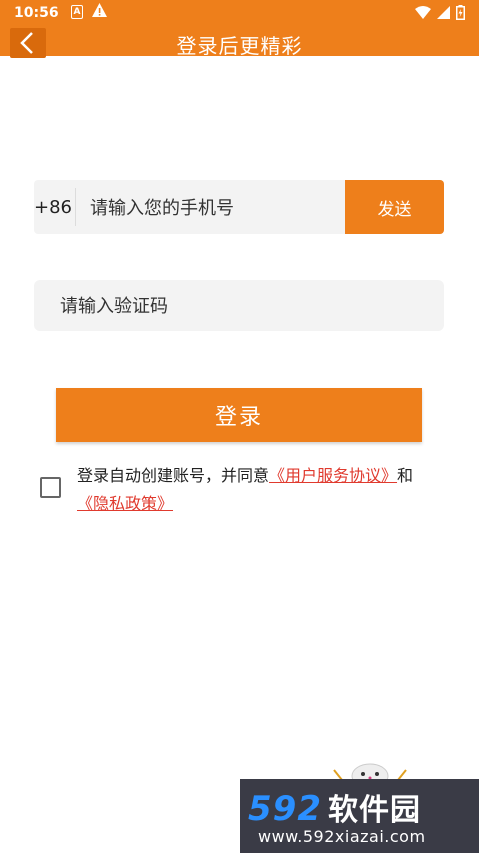  What do you see at coordinates (460, 12) in the screenshot?
I see `battery-icon` at bounding box center [460, 12].